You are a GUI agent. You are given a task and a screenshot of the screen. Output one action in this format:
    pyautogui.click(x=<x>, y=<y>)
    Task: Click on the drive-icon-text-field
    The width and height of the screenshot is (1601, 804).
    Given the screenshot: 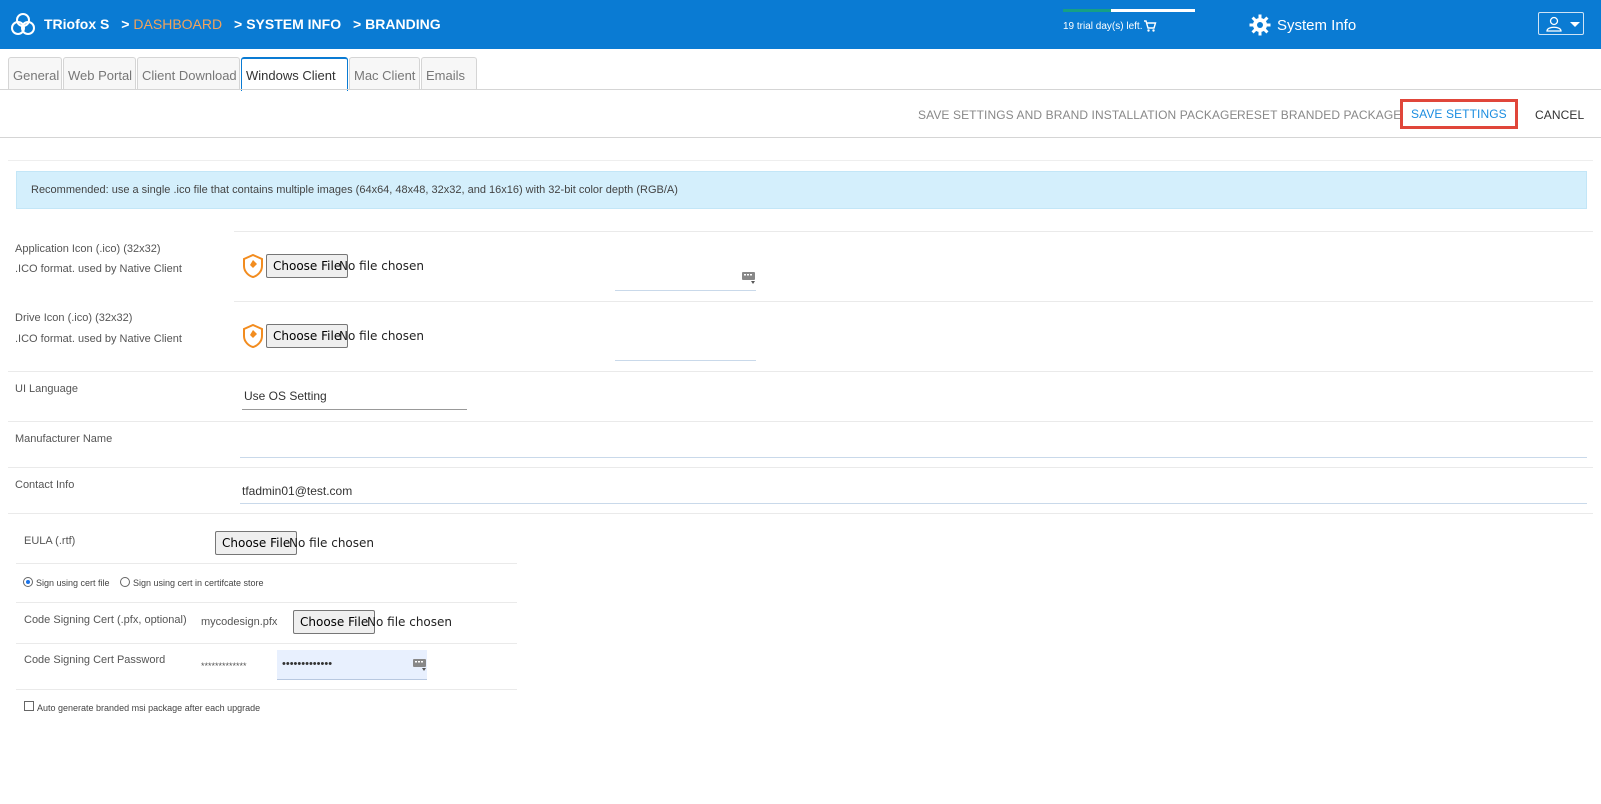 What is the action you would take?
    pyautogui.click(x=685, y=360)
    